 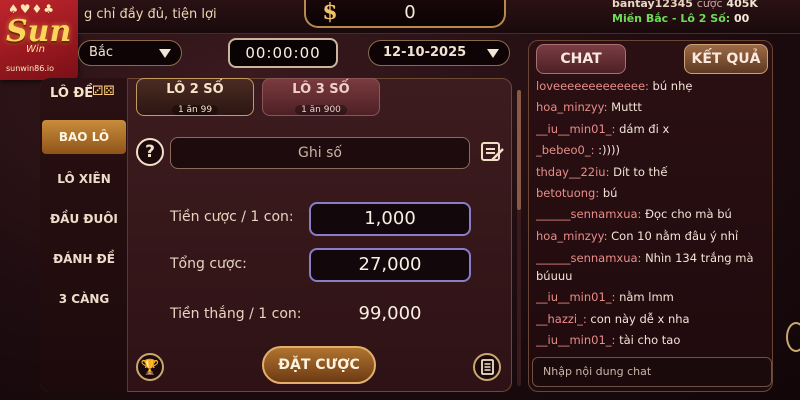 What do you see at coordinates (671, 18) in the screenshot?
I see `ticker-region-label: Miền Bắc - Lô 2 Số:` at bounding box center [671, 18].